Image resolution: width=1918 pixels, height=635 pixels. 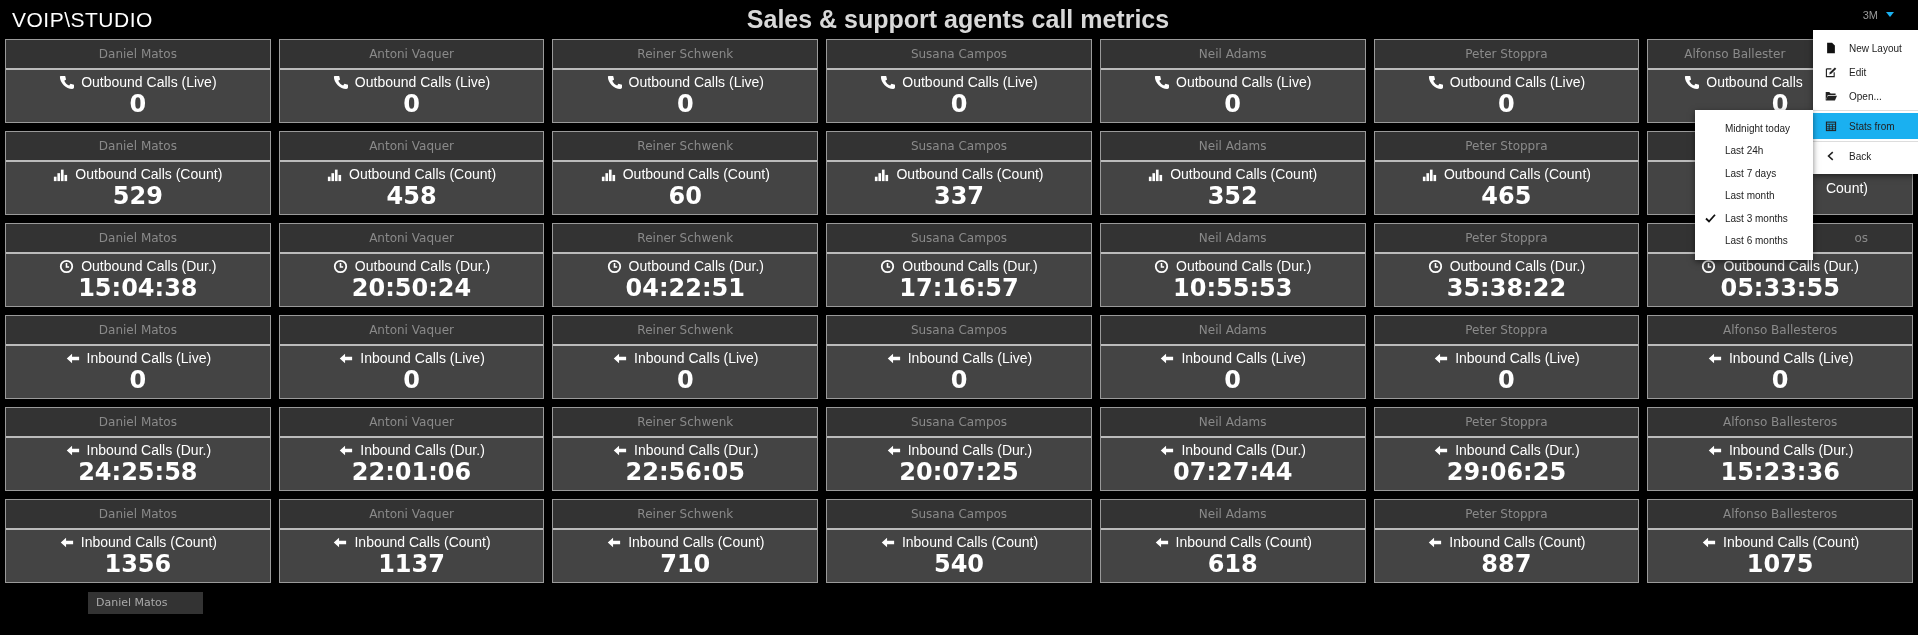 What do you see at coordinates (1846, 188) in the screenshot?
I see `metric-label: Count)` at bounding box center [1846, 188].